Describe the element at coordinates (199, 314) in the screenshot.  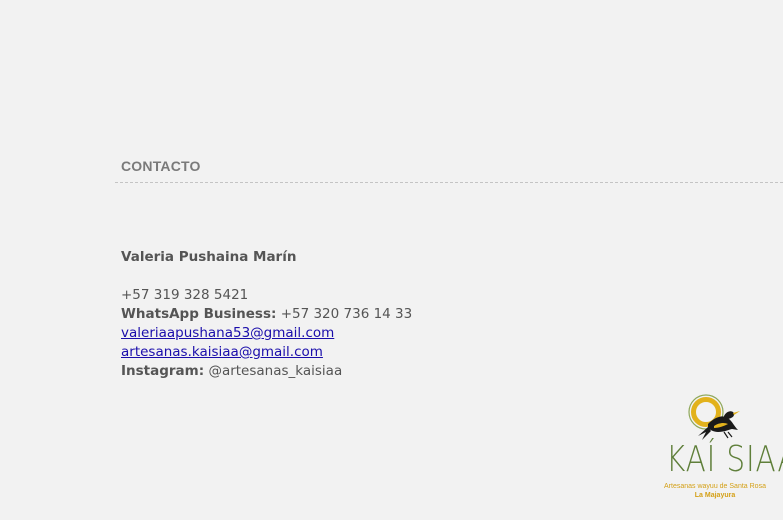
I see `whatsapp-label: WhatsApp Business:` at that location.